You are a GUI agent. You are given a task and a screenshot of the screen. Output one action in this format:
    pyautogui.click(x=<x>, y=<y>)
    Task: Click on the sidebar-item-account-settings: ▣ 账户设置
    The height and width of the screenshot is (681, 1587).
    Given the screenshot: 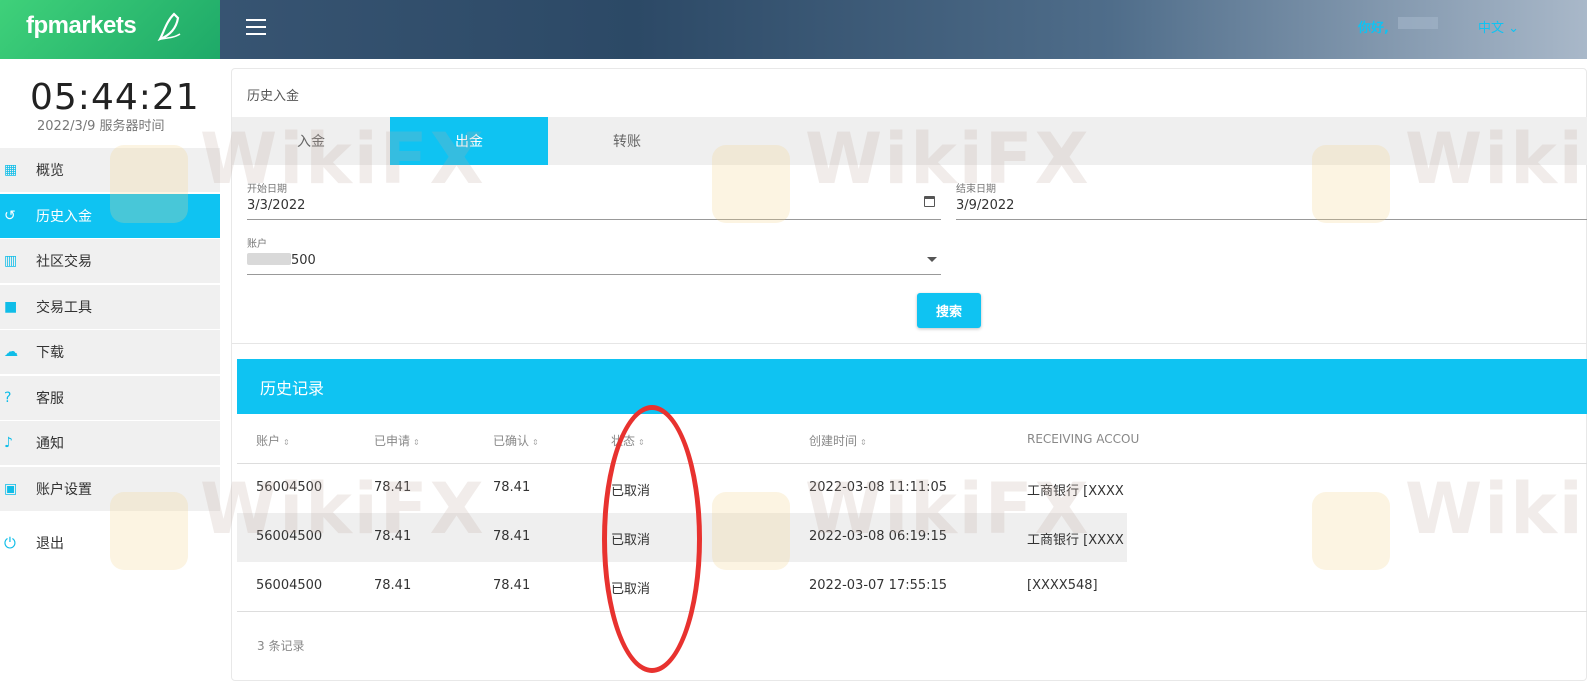 What is the action you would take?
    pyautogui.click(x=110, y=488)
    